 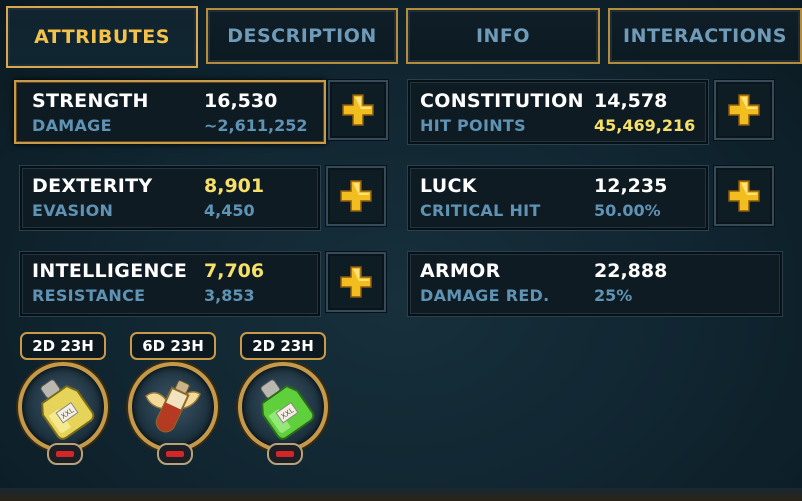 I want to click on dexterity-label: DEXTERITY, so click(x=92, y=186).